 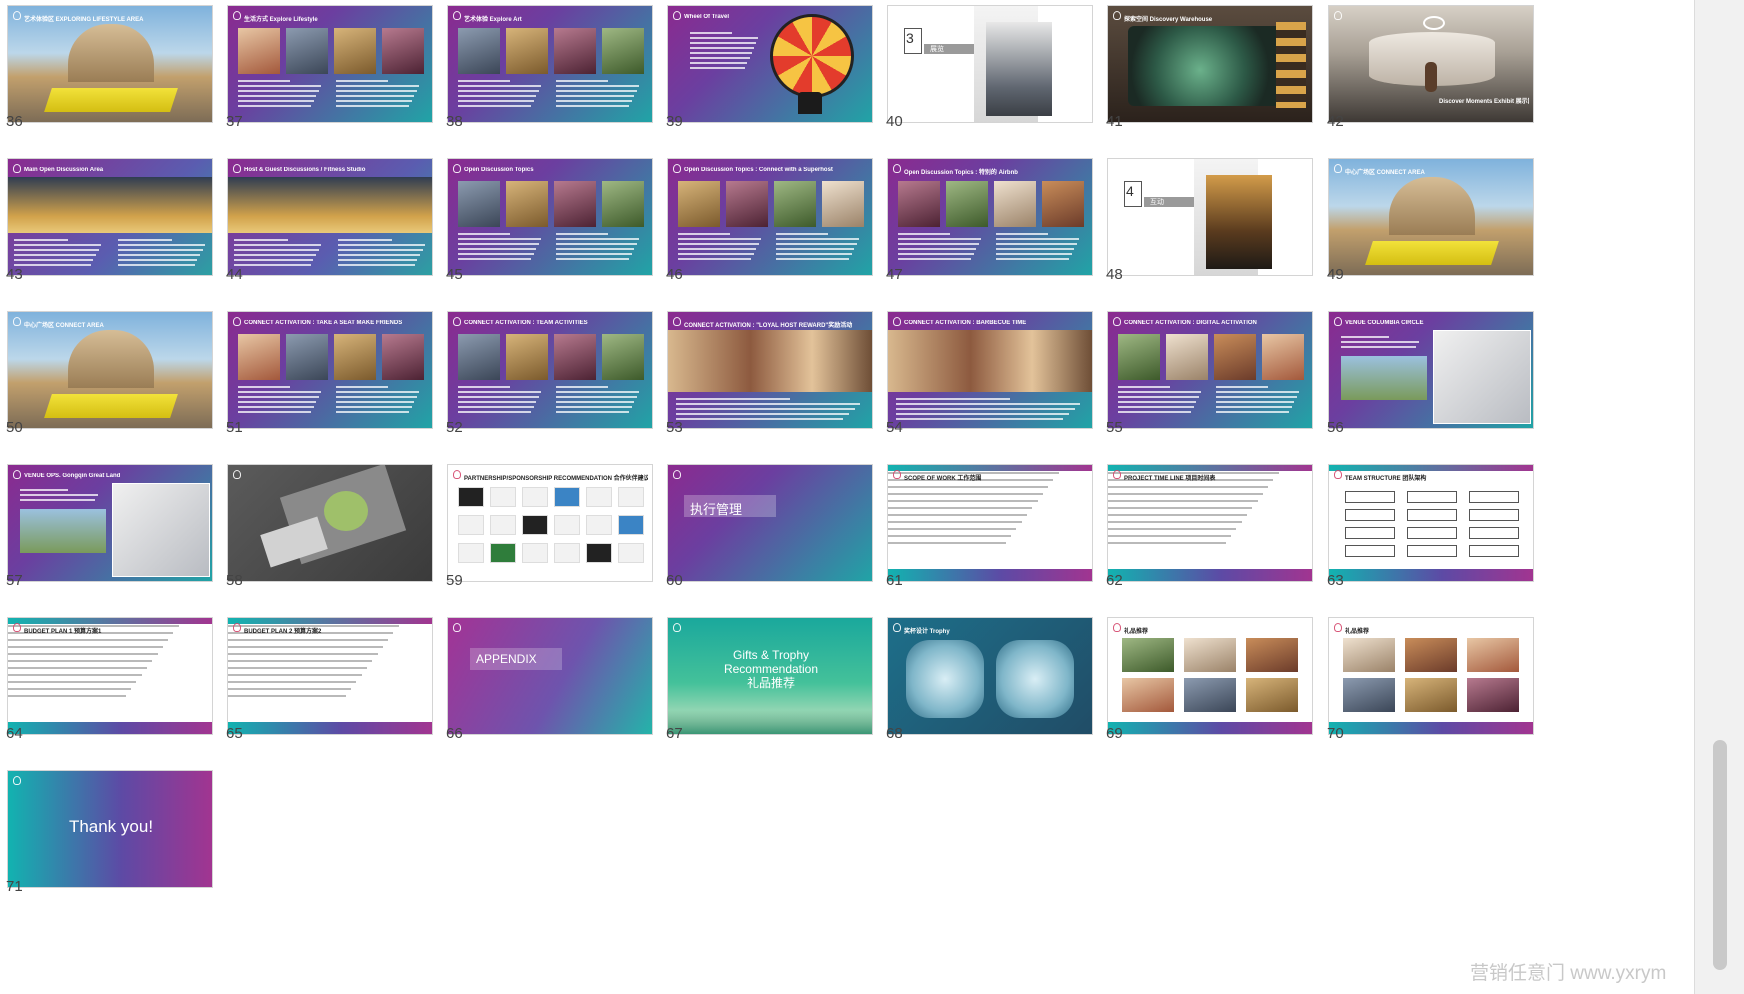 I want to click on slide-thumbnail-45: Open Discussion Topics, so click(x=550, y=217).